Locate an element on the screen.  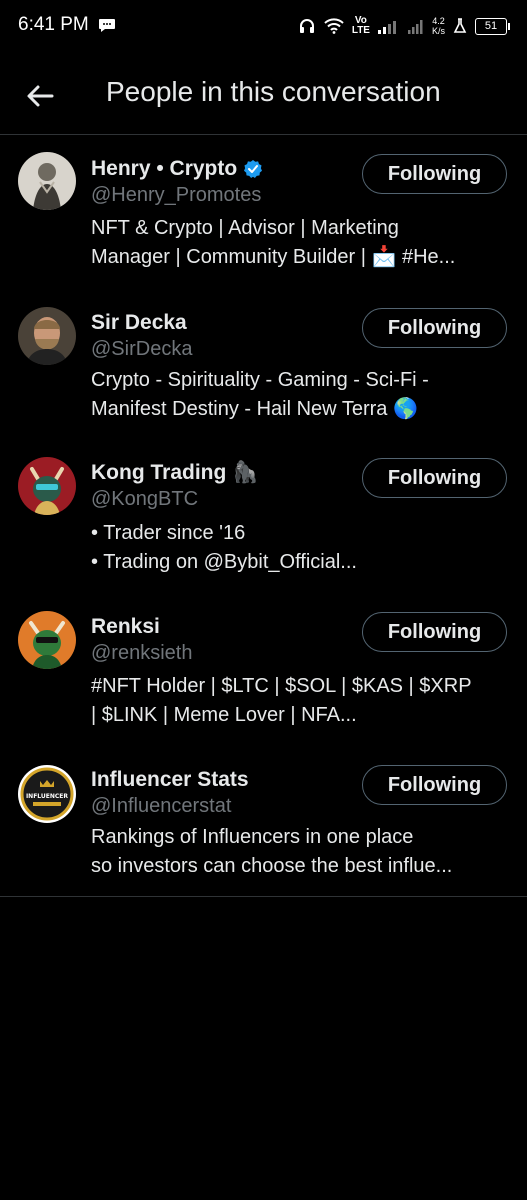
bio-line: Rankings of Influencers in one place is located at coordinates (252, 837).